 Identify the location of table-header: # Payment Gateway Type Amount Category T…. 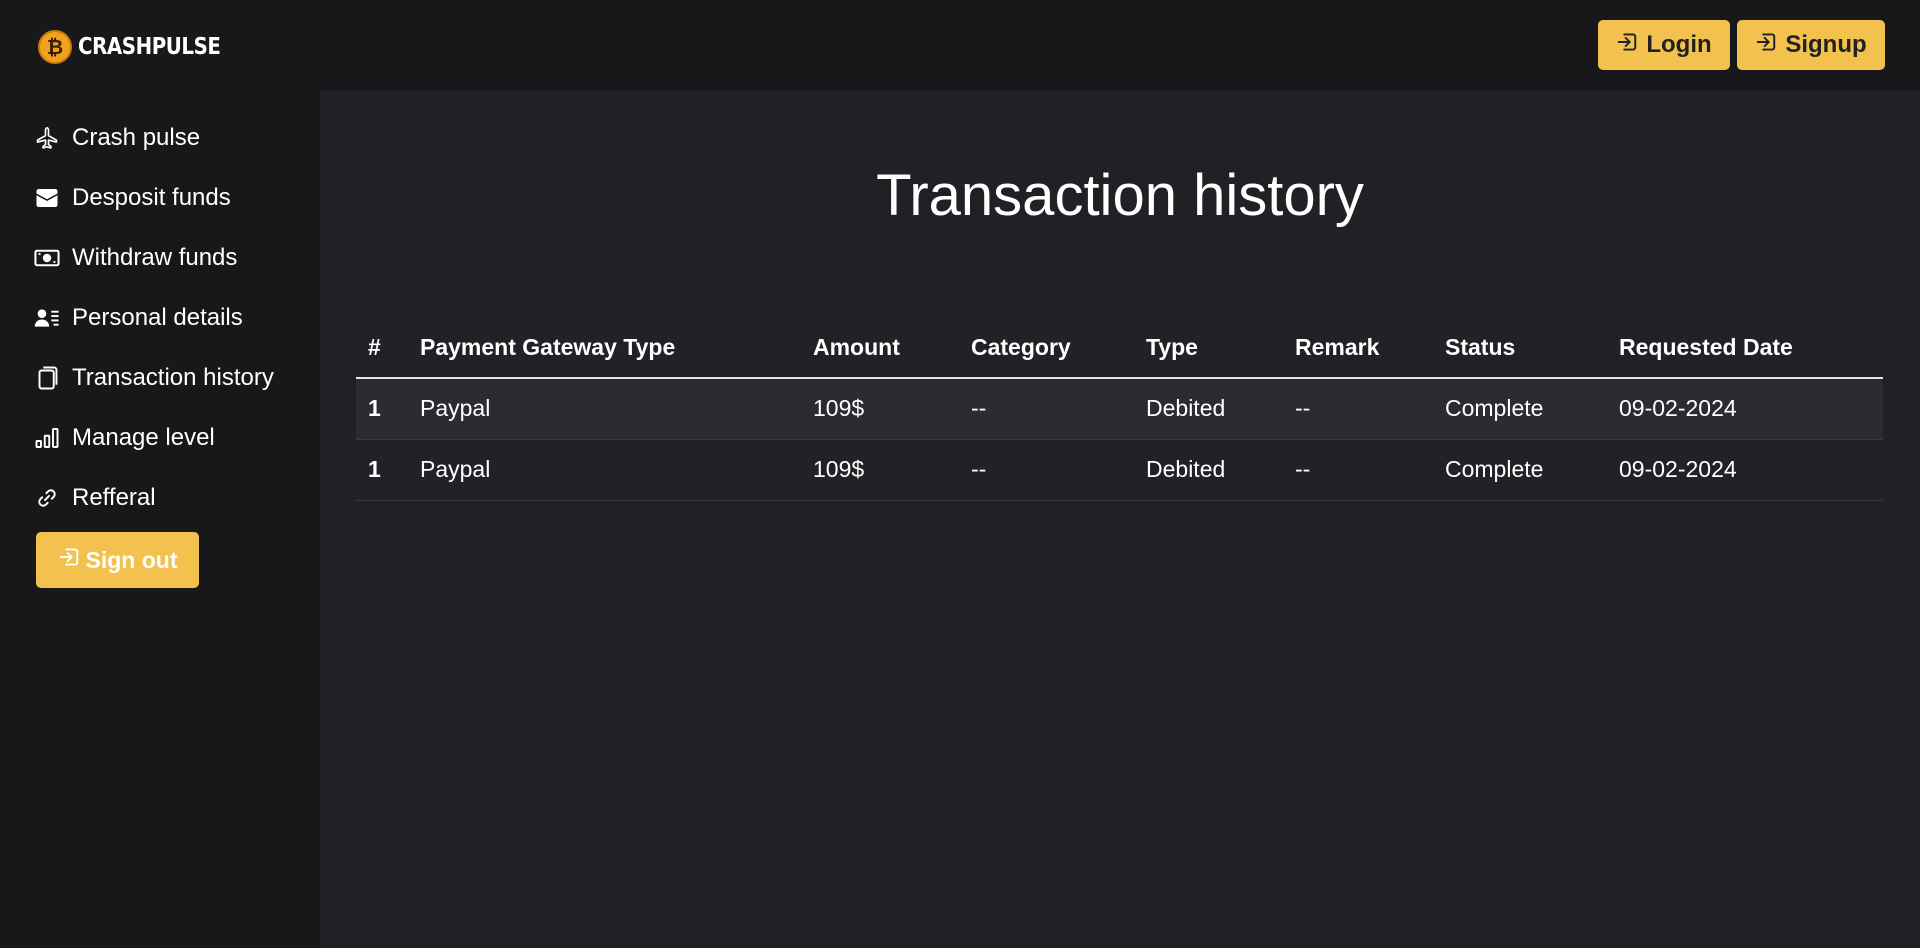
(1119, 348).